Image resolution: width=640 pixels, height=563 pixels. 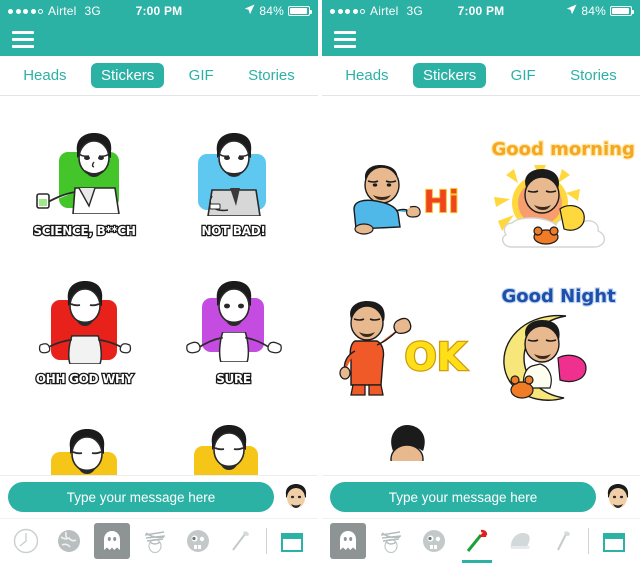 I want to click on sticker-caption: SCIENCE, B**CH, so click(x=84, y=231).